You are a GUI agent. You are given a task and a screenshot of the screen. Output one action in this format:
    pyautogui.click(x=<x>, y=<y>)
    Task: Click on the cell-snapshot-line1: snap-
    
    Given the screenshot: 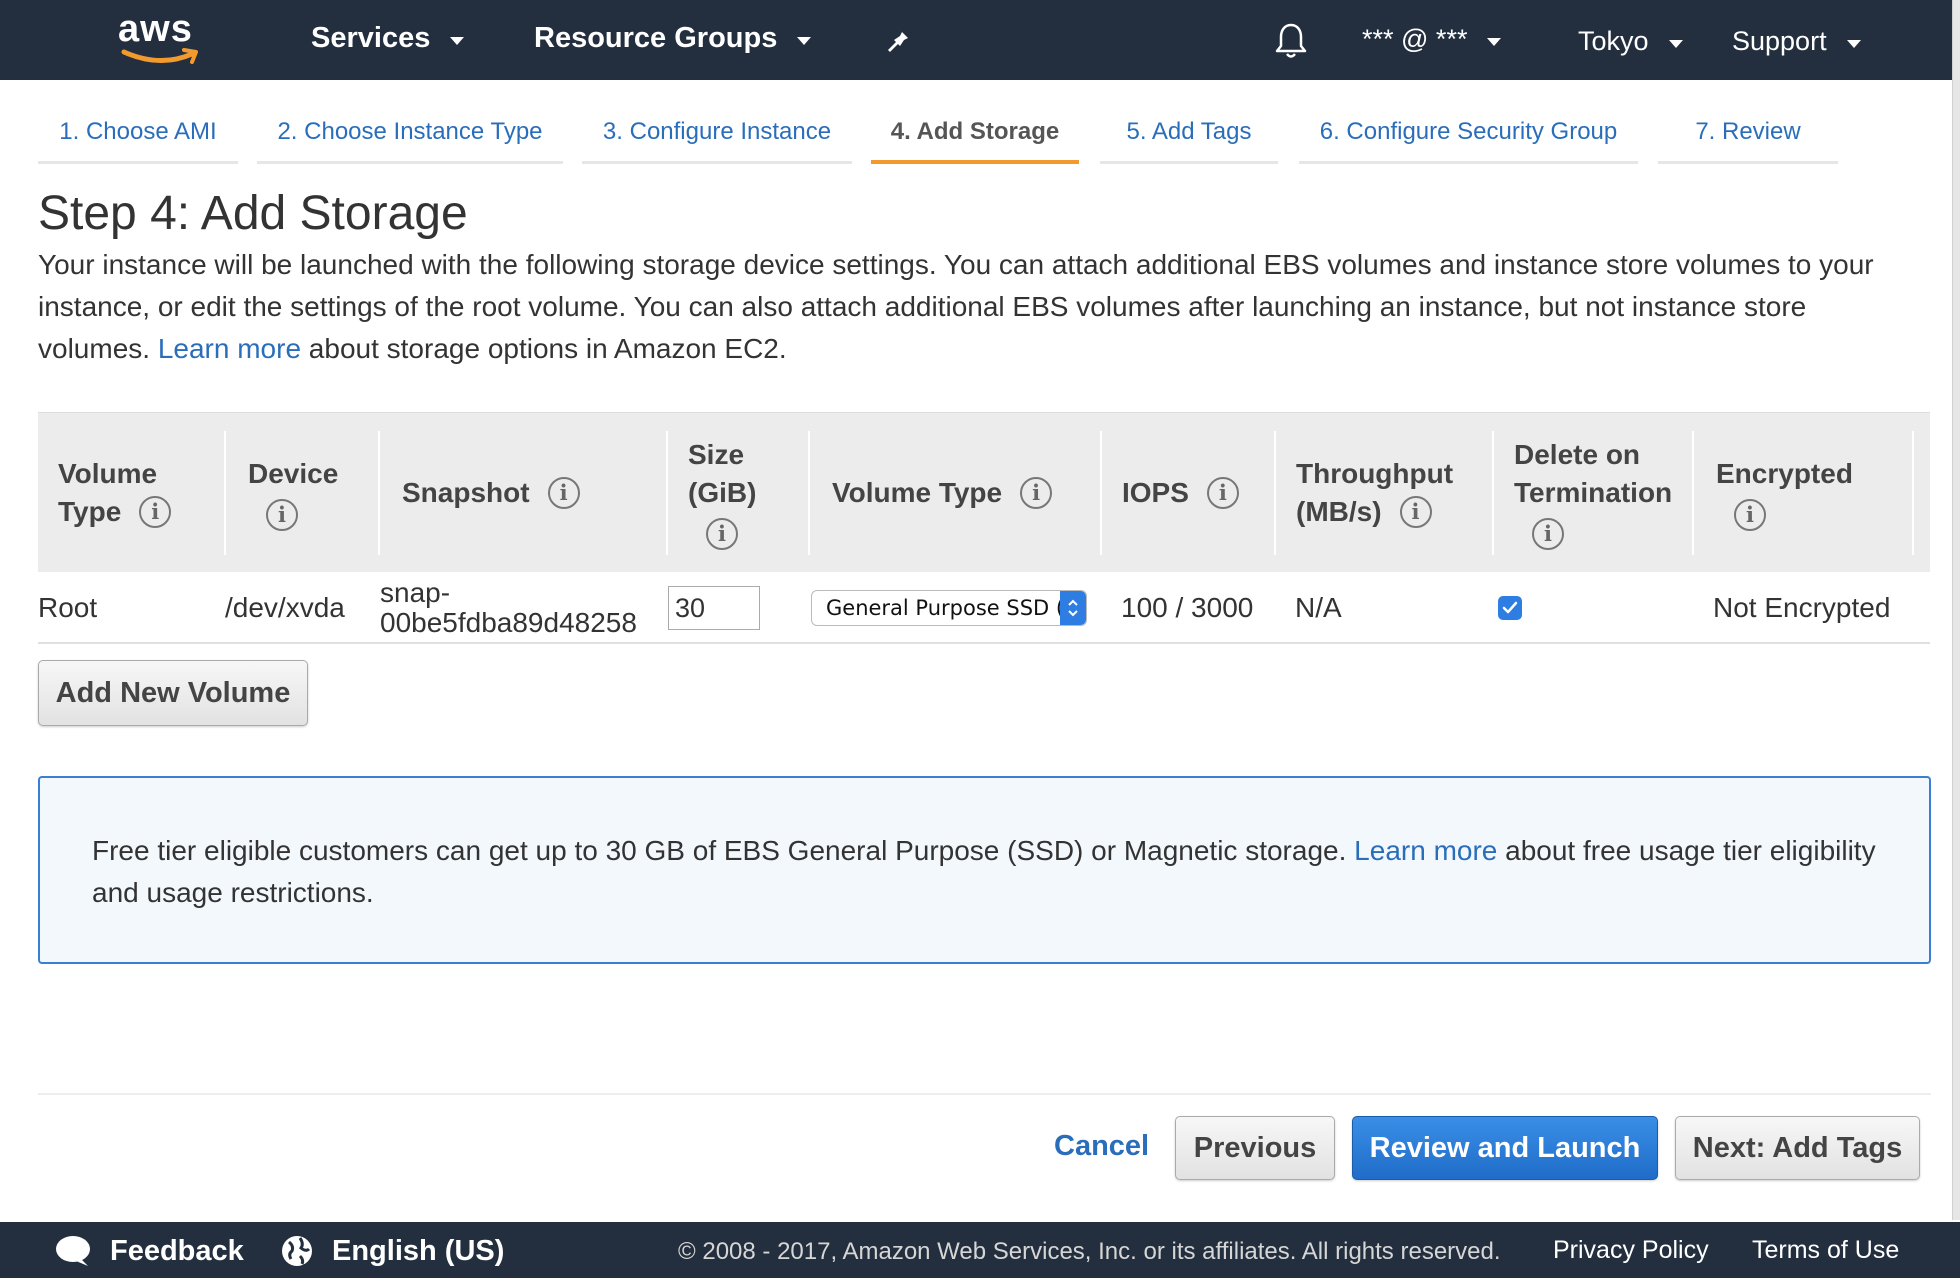 What is the action you would take?
    pyautogui.click(x=415, y=592)
    